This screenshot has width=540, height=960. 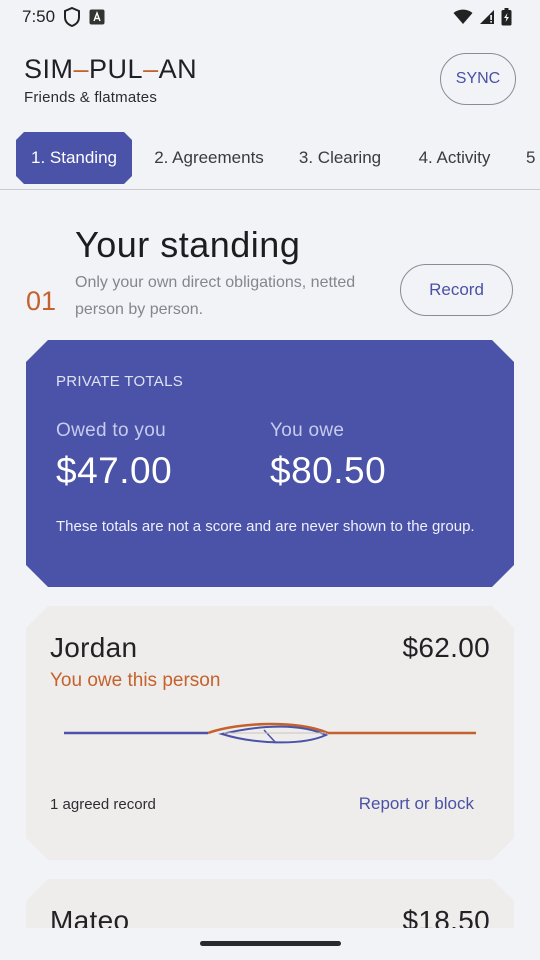 I want to click on brand-part-3: AN, so click(x=178, y=69).